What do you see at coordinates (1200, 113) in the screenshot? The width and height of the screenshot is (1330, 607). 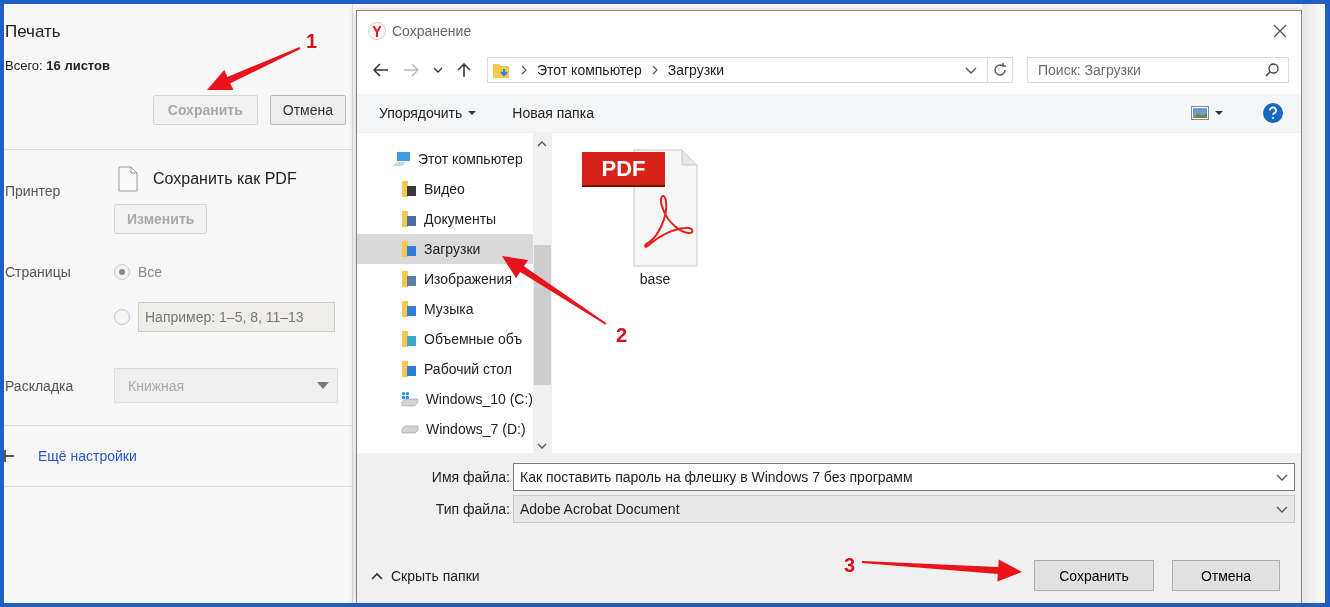 I see `view-icon` at bounding box center [1200, 113].